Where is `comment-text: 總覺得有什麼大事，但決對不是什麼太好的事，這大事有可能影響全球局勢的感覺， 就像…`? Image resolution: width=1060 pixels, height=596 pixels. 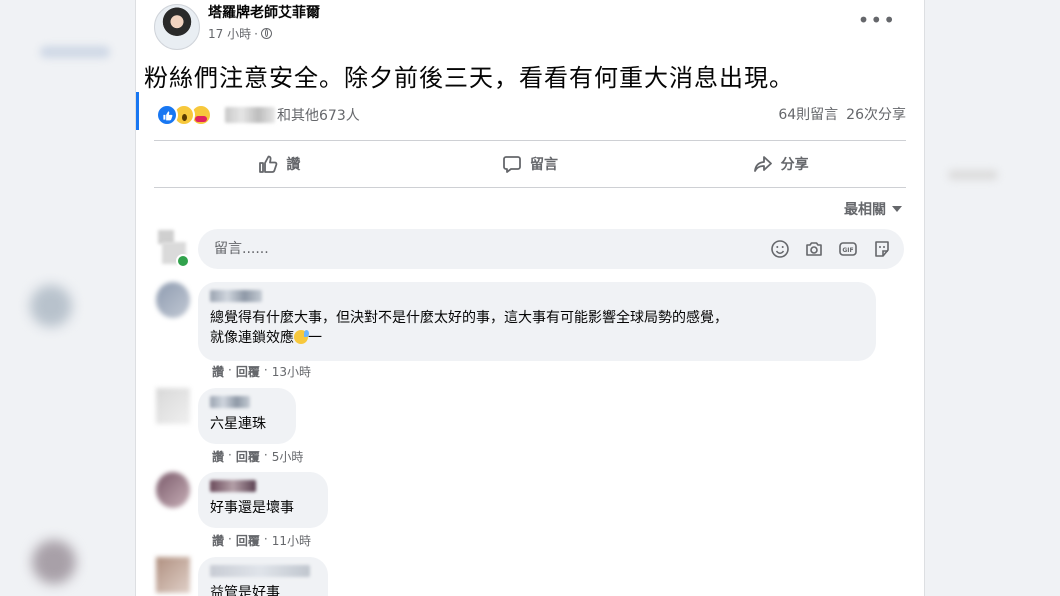 comment-text: 總覺得有什麼大事，但決對不是什麼太好的事，這大事有可能影響全球局勢的感覺， 就像… is located at coordinates (537, 328).